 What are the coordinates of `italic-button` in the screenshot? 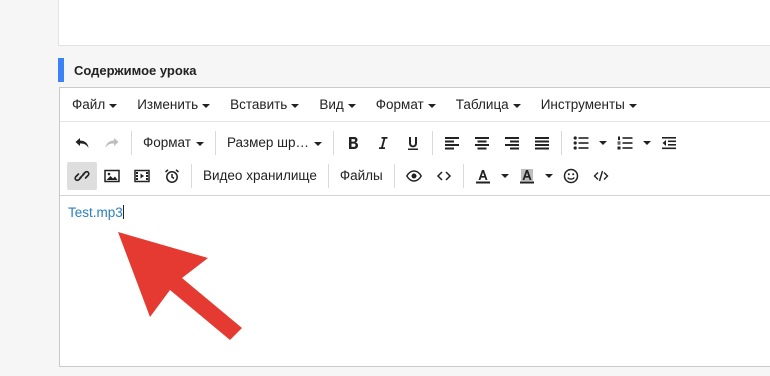 It's located at (383, 143).